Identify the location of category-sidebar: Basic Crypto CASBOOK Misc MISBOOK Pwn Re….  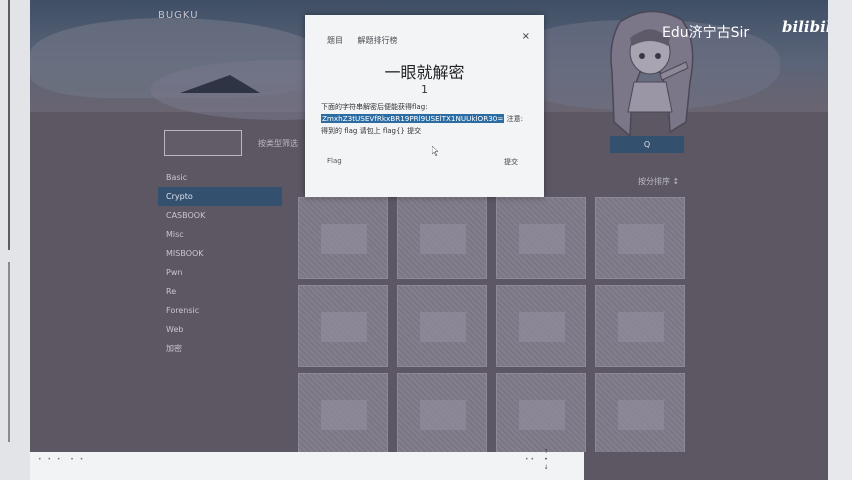
(220, 263).